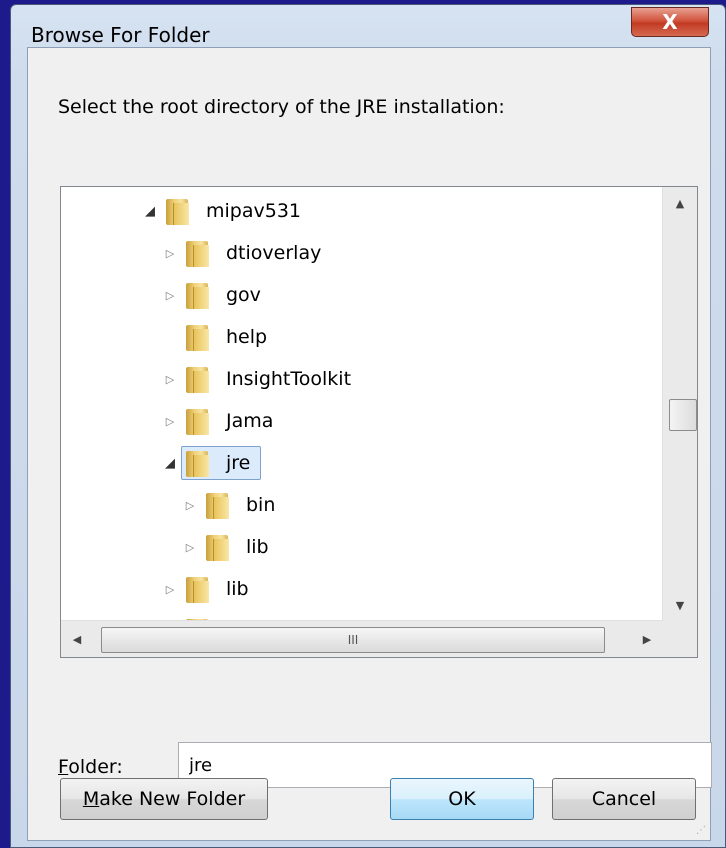  What do you see at coordinates (247, 337) in the screenshot?
I see `tree-item-label: help` at bounding box center [247, 337].